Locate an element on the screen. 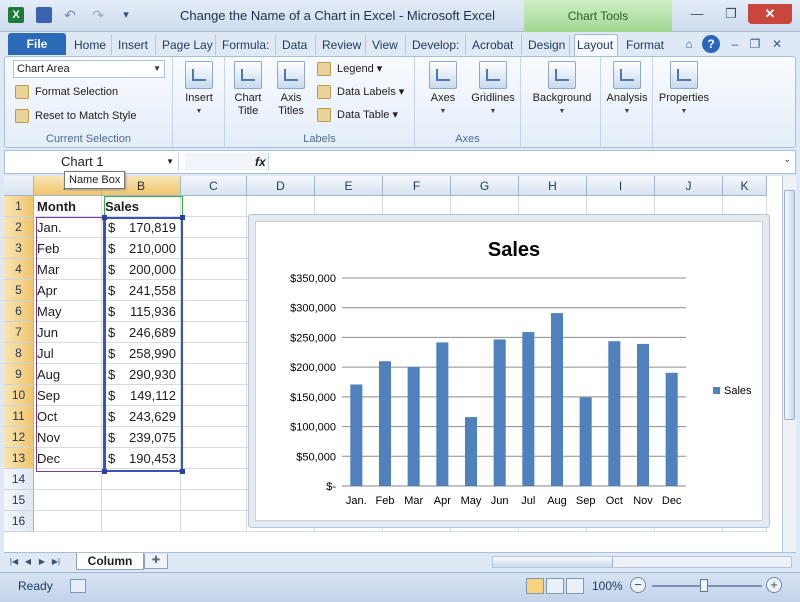  cell-sales: $290,930 is located at coordinates (141, 374).